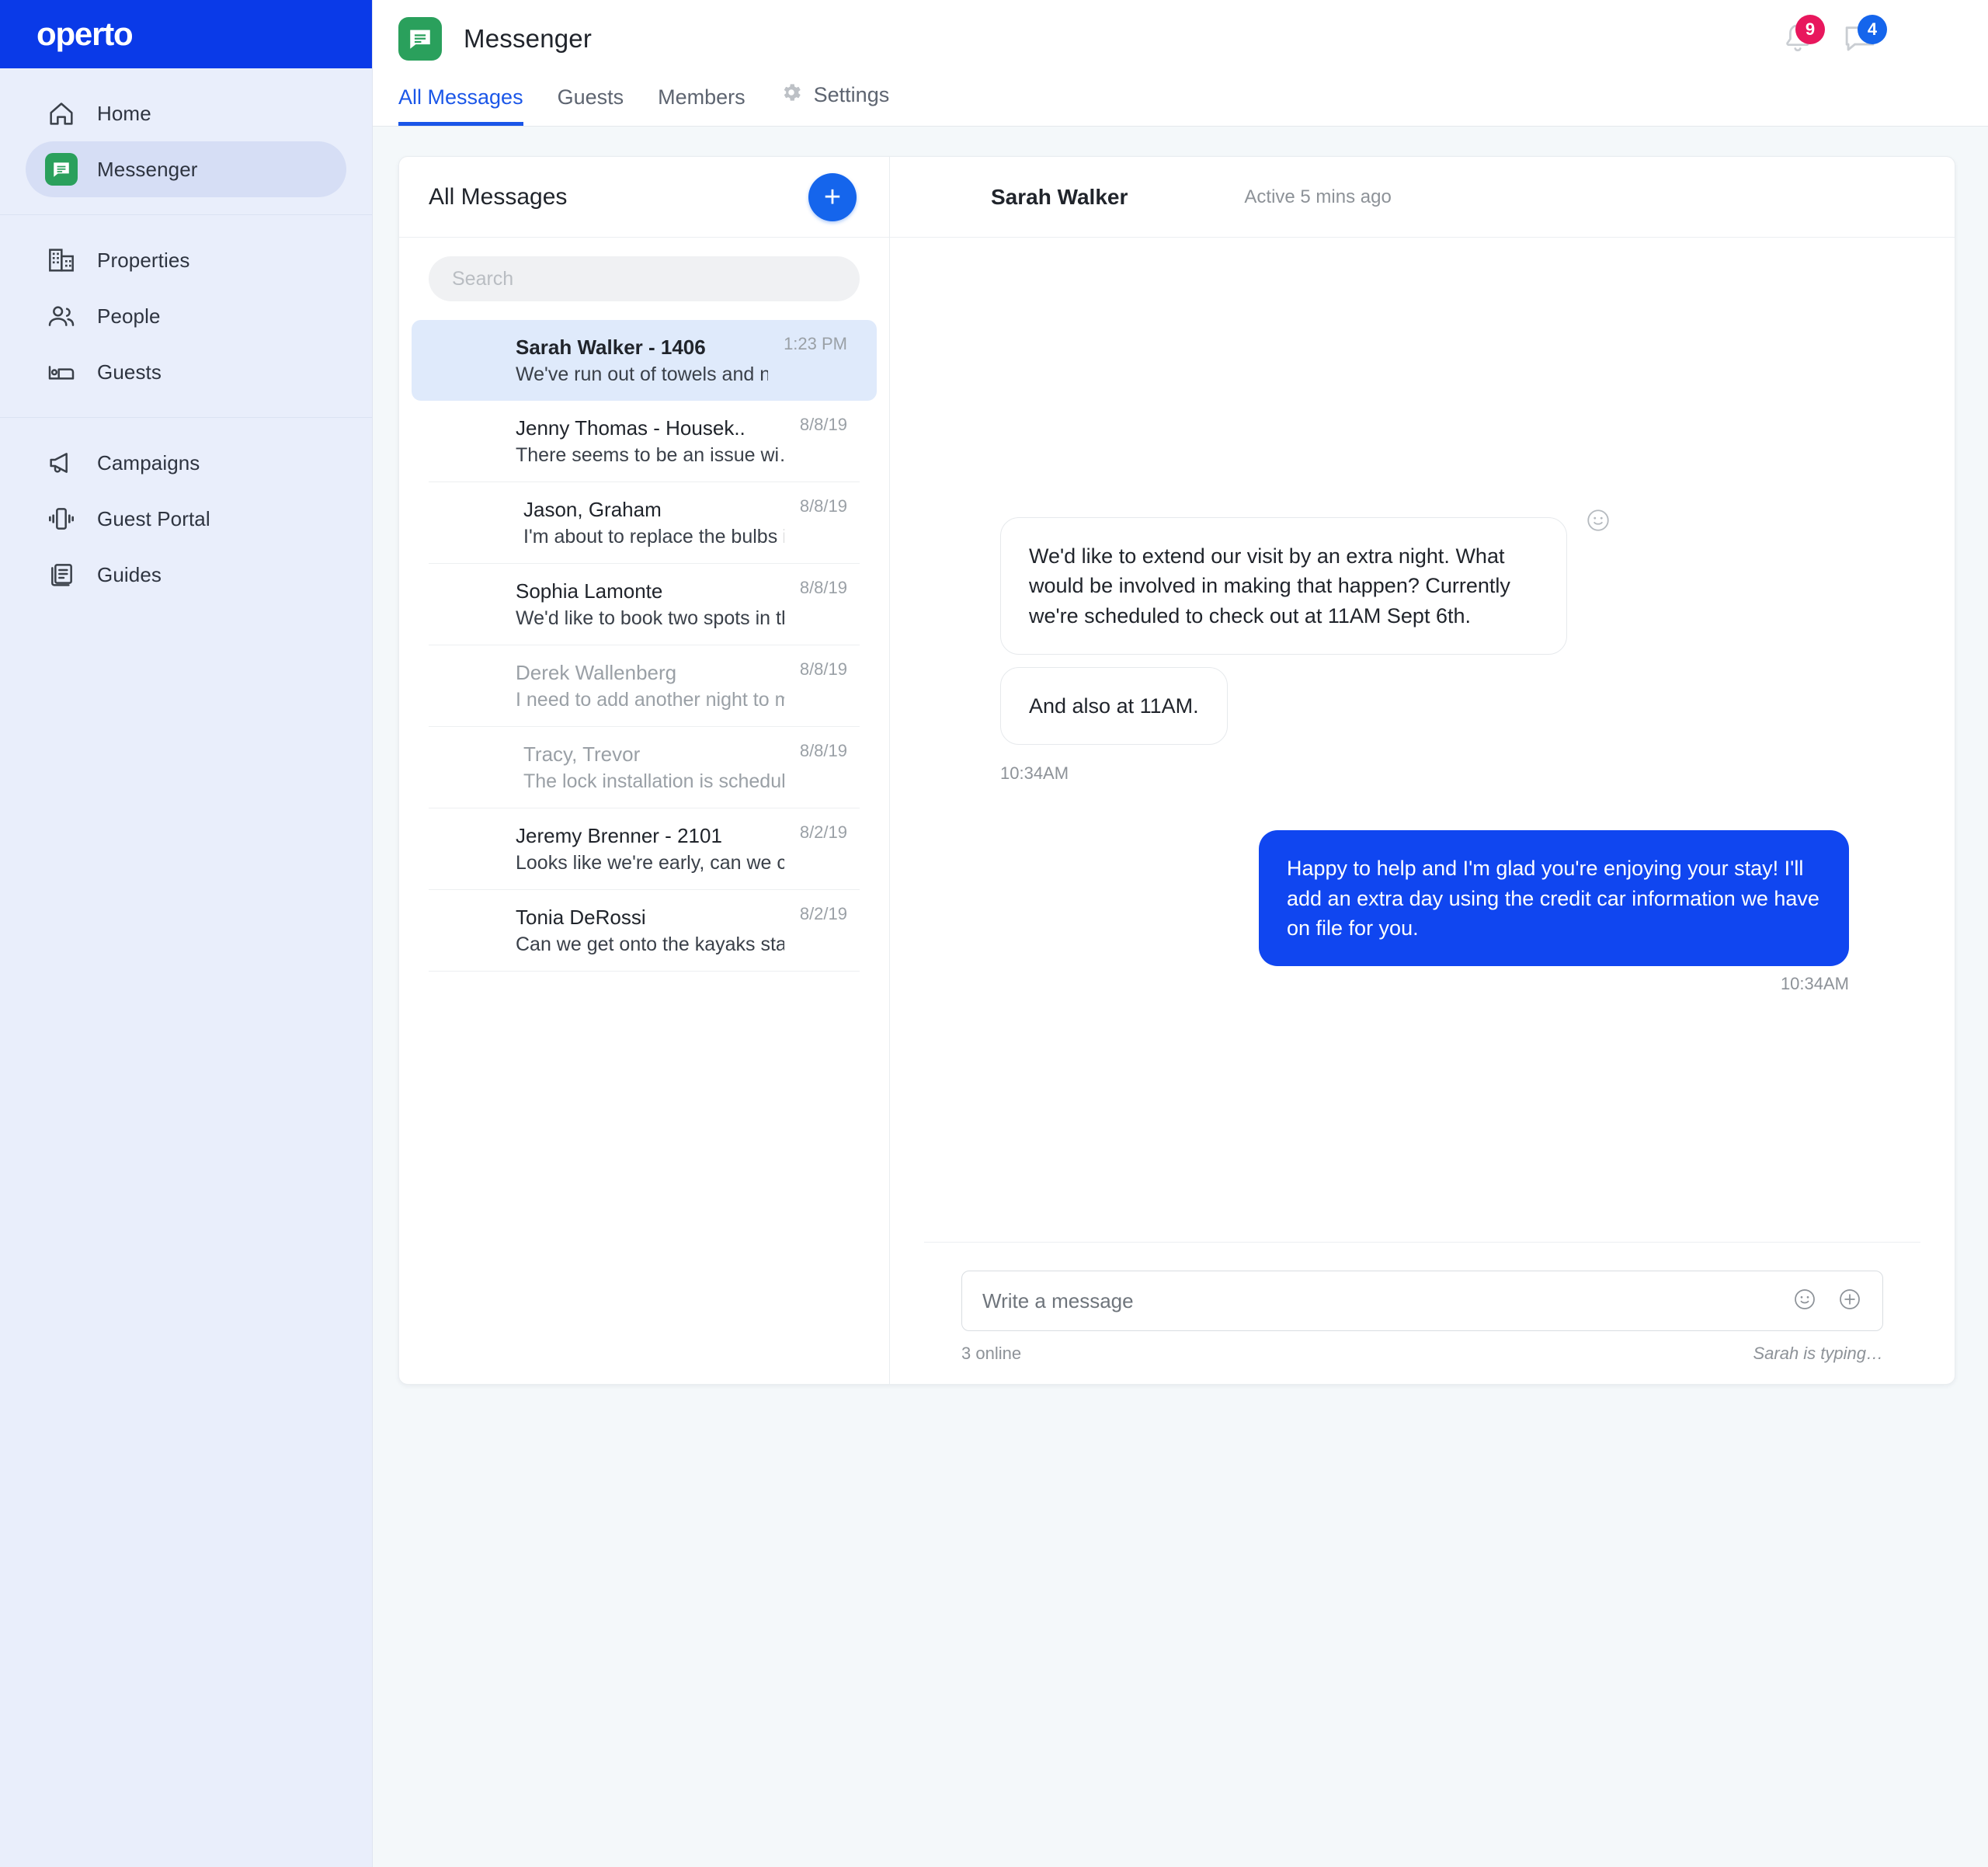 The image size is (1988, 1867). I want to click on tab-guests: Guests, so click(591, 105).